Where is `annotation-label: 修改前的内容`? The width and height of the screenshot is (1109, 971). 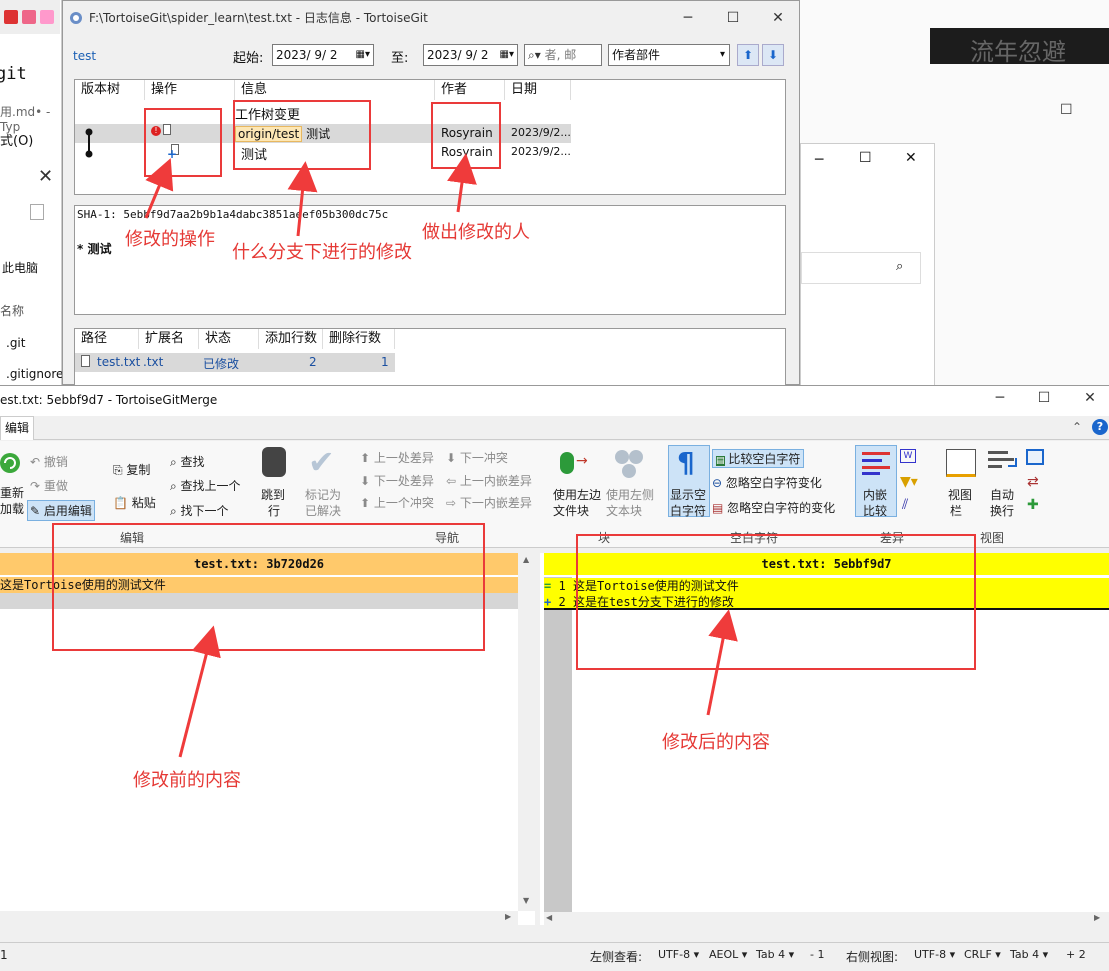 annotation-label: 修改前的内容 is located at coordinates (187, 780).